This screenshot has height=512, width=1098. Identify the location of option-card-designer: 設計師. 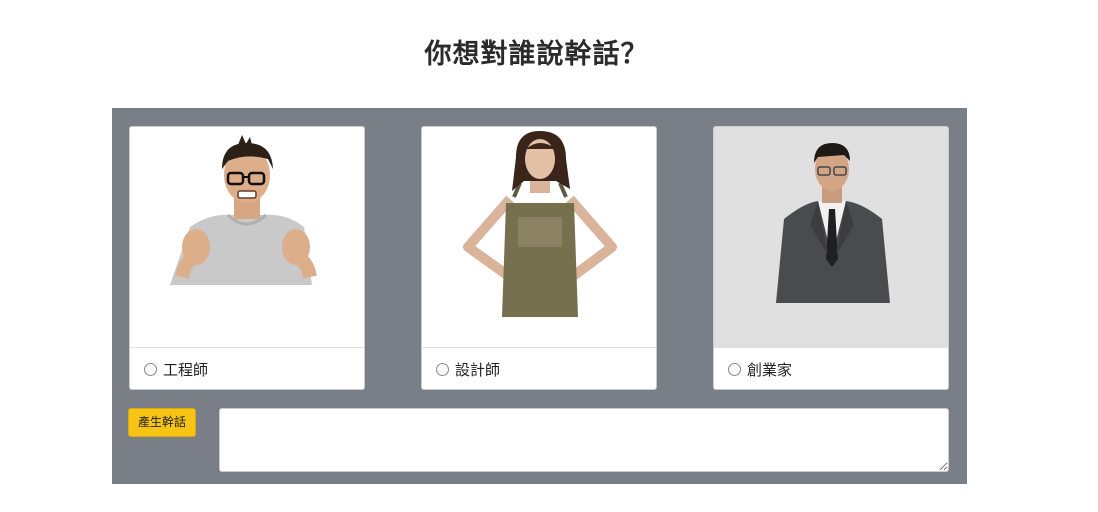
(539, 258).